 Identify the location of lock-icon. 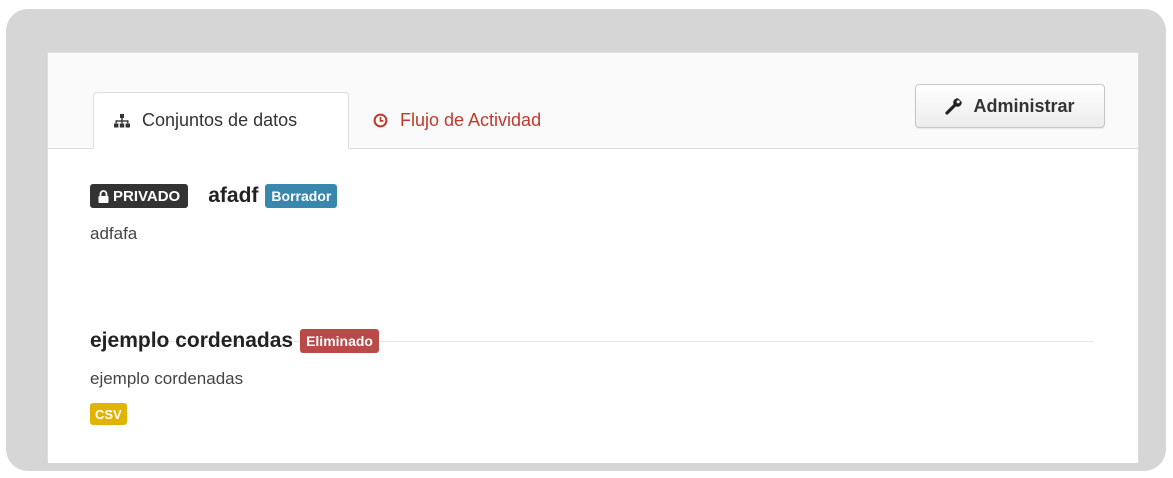
(103, 196).